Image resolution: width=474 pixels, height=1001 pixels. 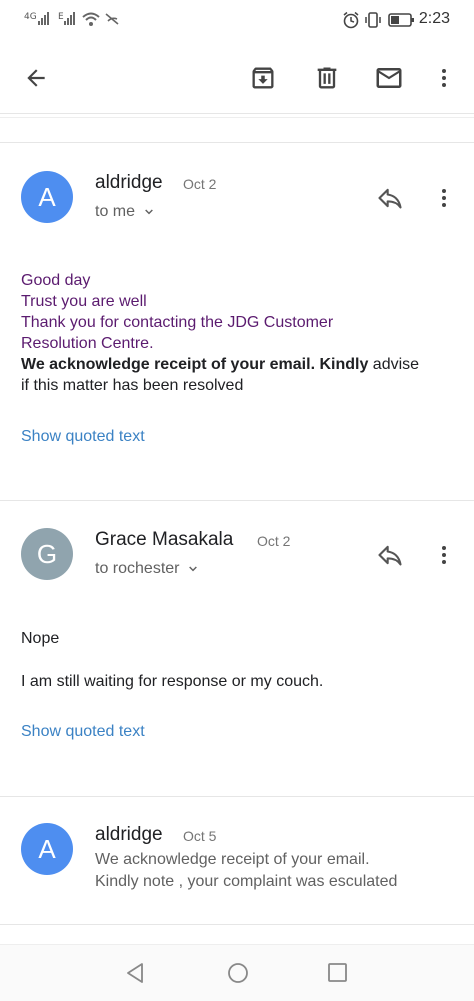 I want to click on data-off-icon, so click(x=112, y=19).